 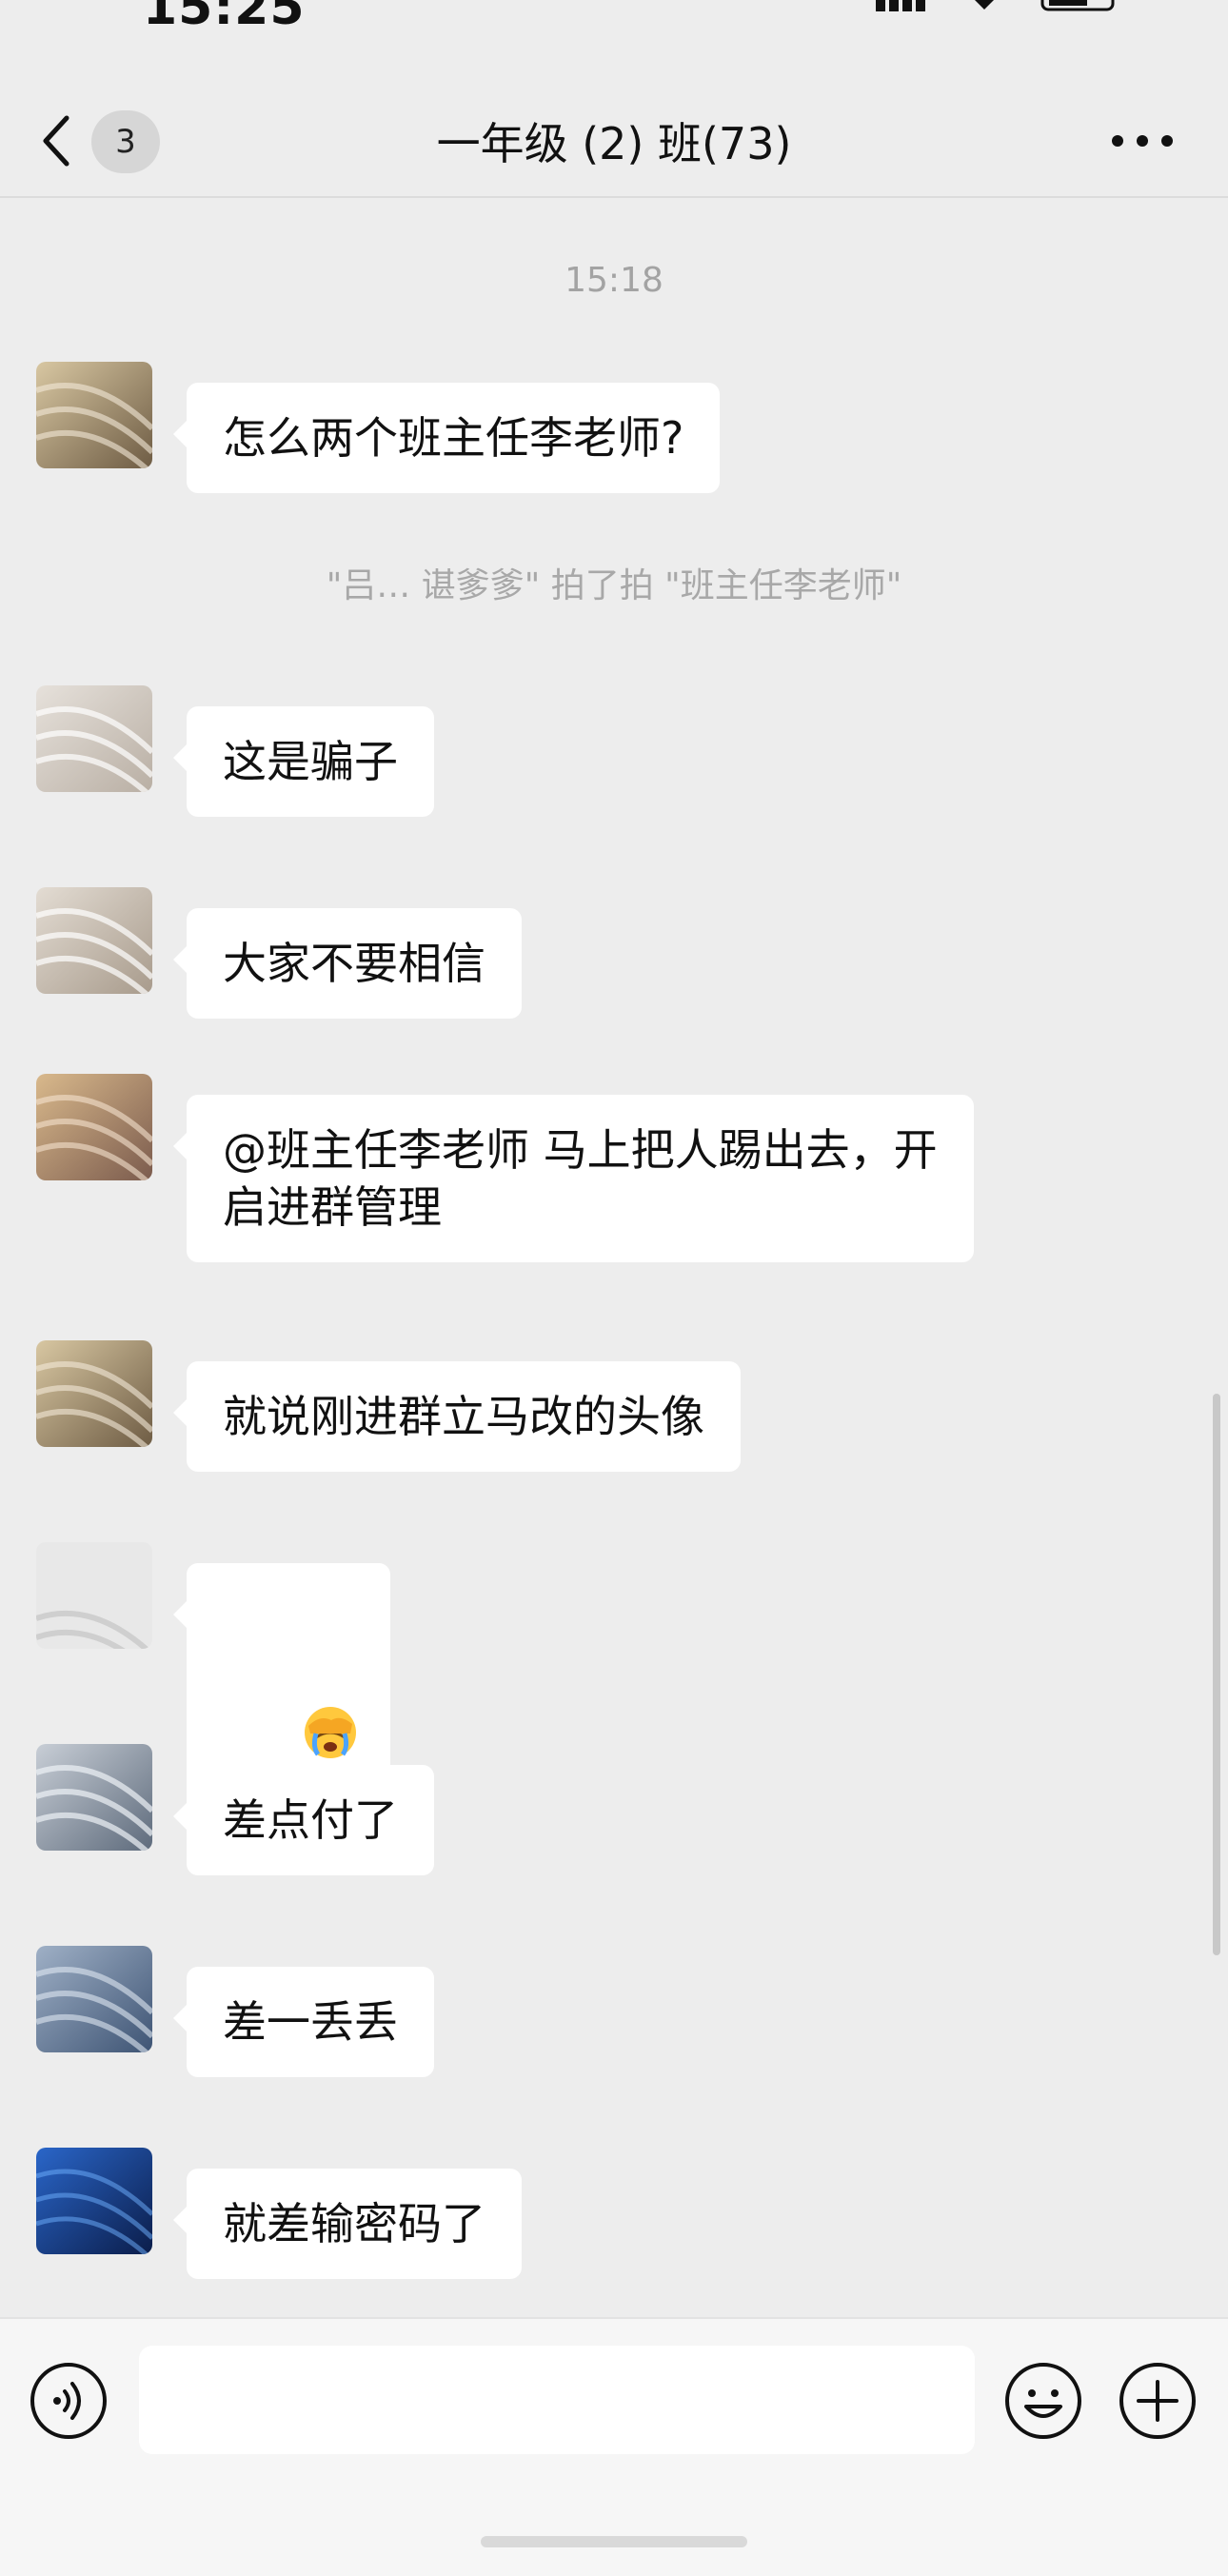 What do you see at coordinates (446, 438) in the screenshot?
I see `message-bubble: 怎么两个班主任李老师?` at bounding box center [446, 438].